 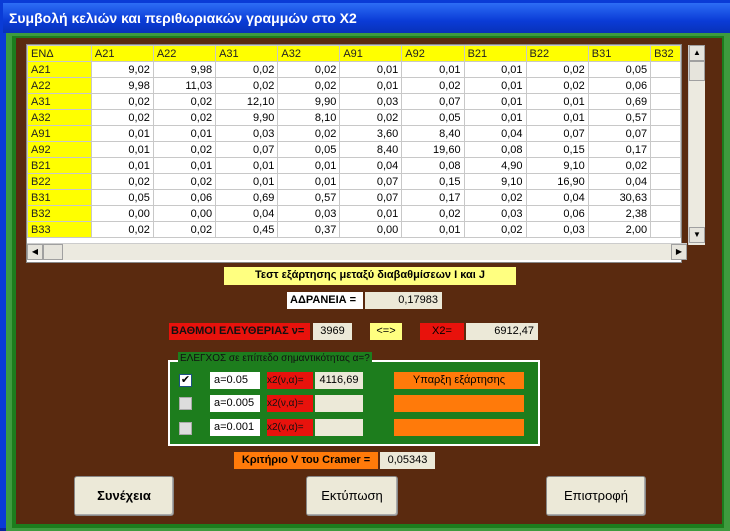 What do you see at coordinates (235, 427) in the screenshot?
I see `alpha-0001-field: a=0.001` at bounding box center [235, 427].